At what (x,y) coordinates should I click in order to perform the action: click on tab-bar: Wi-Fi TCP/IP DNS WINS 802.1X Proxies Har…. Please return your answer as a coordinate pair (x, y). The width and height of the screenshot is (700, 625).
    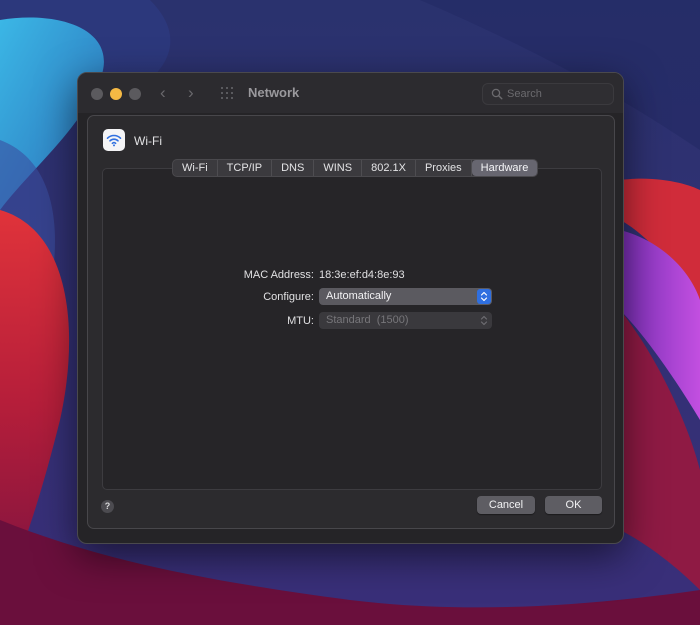
    Looking at the image, I should click on (355, 168).